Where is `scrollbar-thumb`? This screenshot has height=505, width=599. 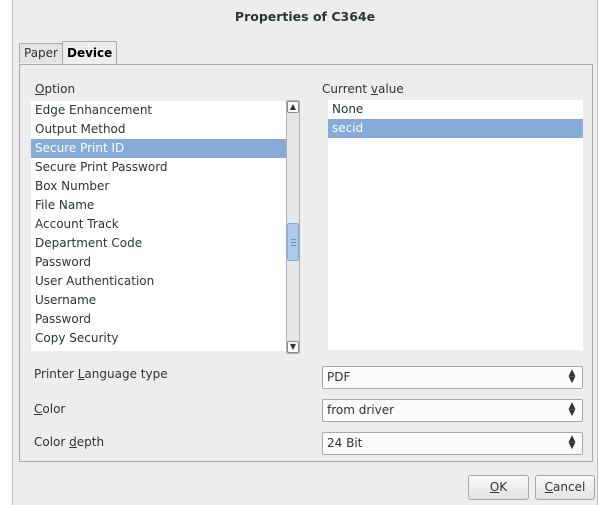
scrollbar-thumb is located at coordinates (293, 242).